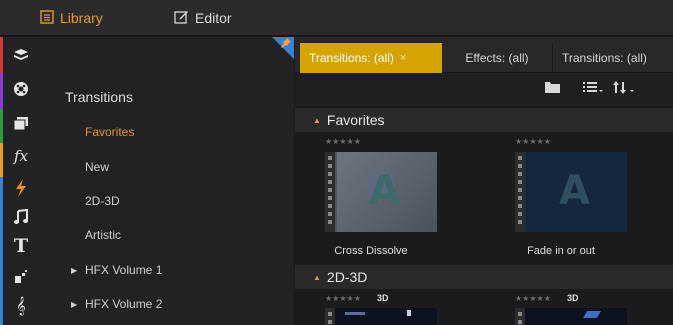 This screenshot has width=673, height=325. What do you see at coordinates (1, 126) in the screenshot?
I see `rail-stripe-green` at bounding box center [1, 126].